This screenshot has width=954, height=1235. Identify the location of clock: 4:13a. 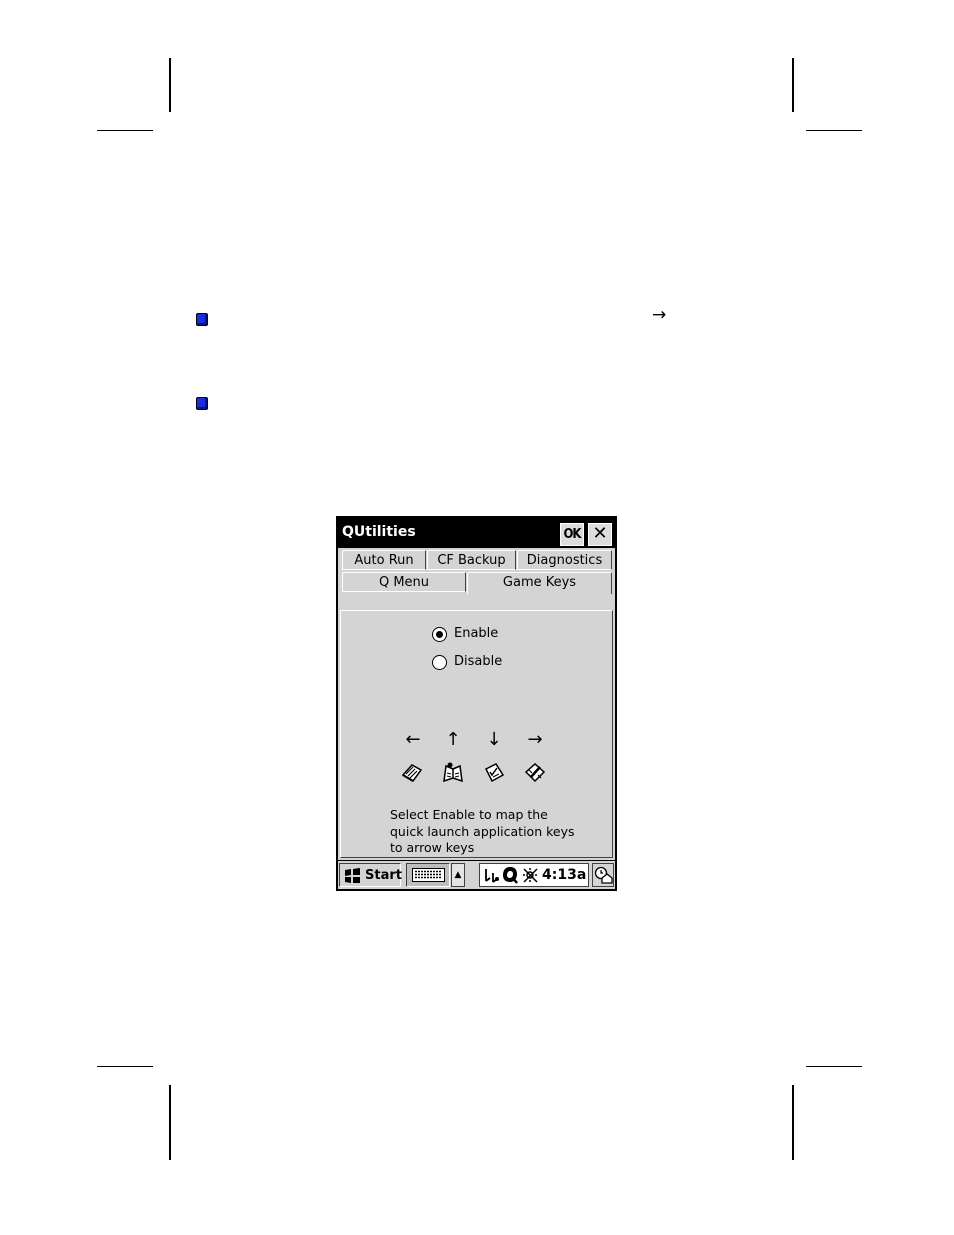
(564, 875).